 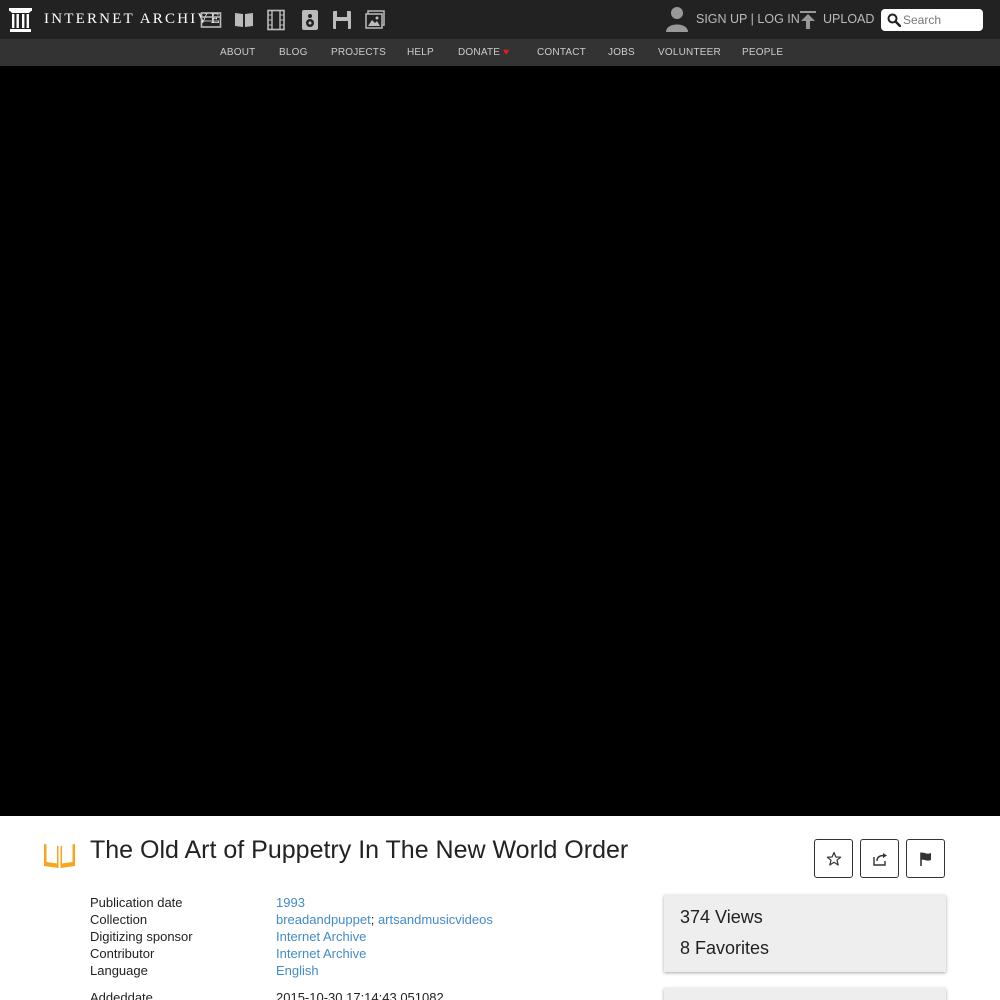 I want to click on collection-link: breadandpuppet, so click(x=323, y=919).